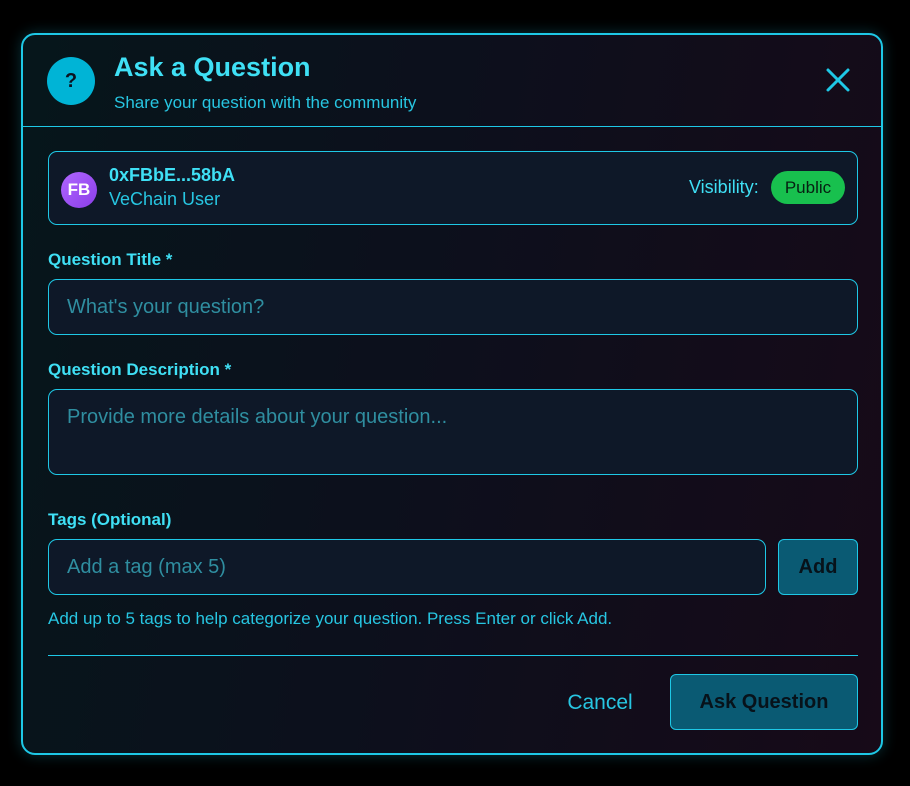 This screenshot has height=786, width=910. I want to click on question-description-label: Question Description *, so click(140, 369).